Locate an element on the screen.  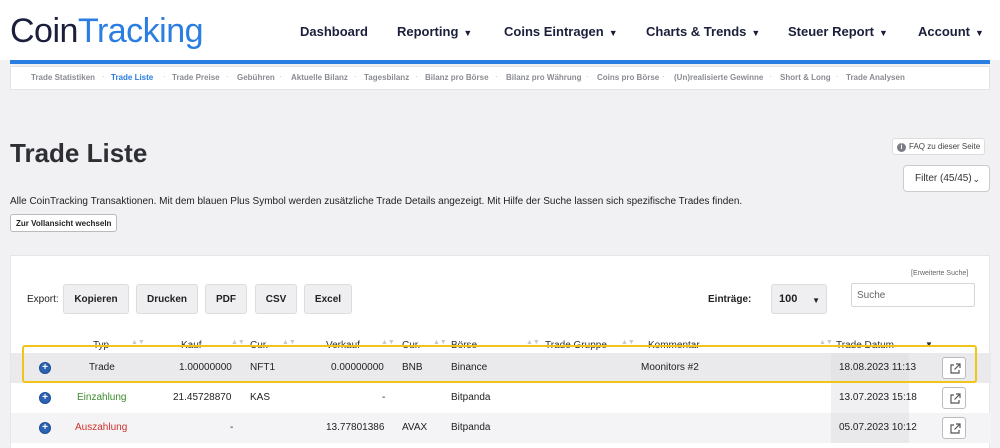
subnav-gebuehren: Gebühren is located at coordinates (256, 77).